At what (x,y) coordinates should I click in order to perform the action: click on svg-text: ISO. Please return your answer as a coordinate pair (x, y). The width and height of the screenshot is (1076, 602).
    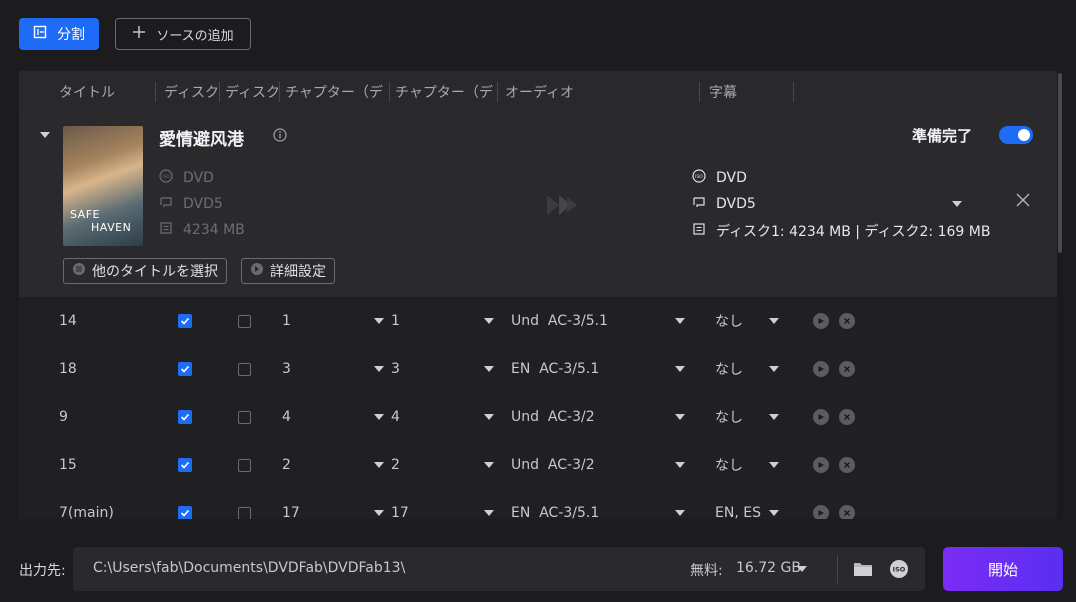
    Looking at the image, I should click on (699, 177).